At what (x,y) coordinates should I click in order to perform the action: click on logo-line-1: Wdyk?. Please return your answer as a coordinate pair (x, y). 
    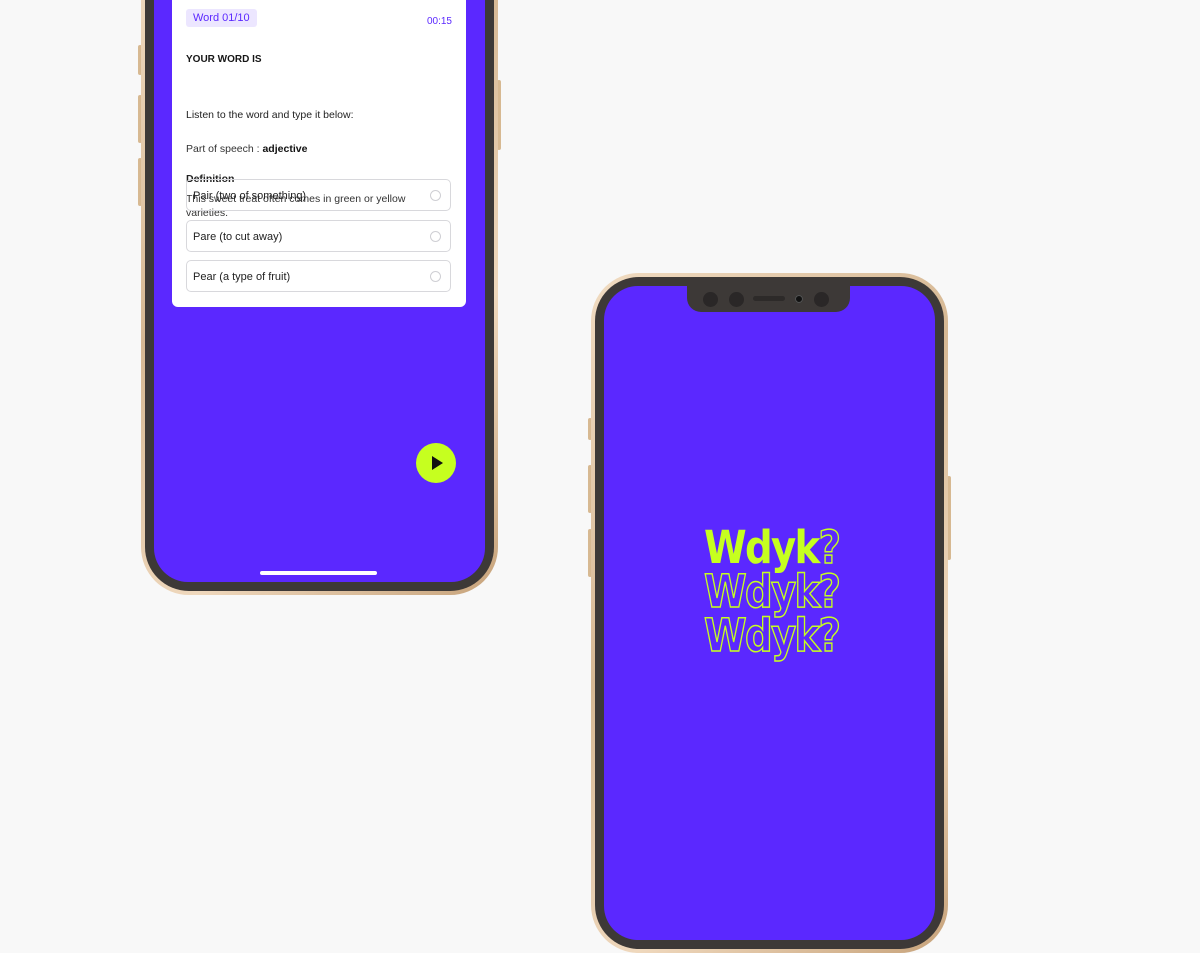
    Looking at the image, I should click on (773, 547).